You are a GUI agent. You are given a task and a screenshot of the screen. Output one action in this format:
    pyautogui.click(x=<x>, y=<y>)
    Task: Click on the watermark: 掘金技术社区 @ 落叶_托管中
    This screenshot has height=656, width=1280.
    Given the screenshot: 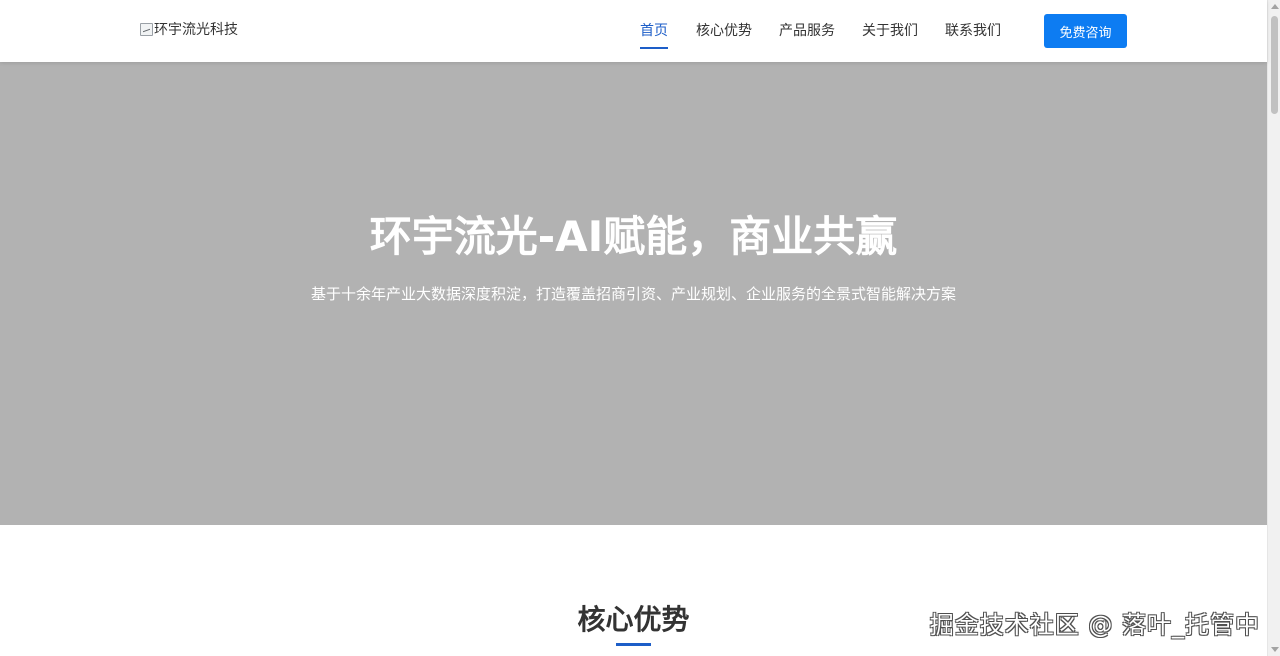 What is the action you would take?
    pyautogui.click(x=1094, y=625)
    